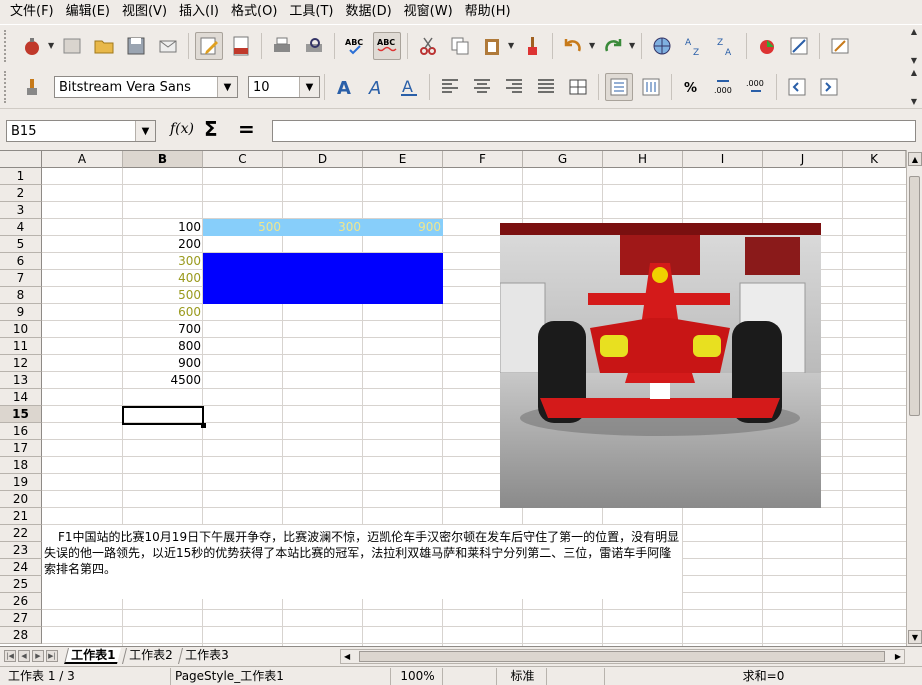  Describe the element at coordinates (21, 635) in the screenshot. I see `row-header-28: 28` at that location.